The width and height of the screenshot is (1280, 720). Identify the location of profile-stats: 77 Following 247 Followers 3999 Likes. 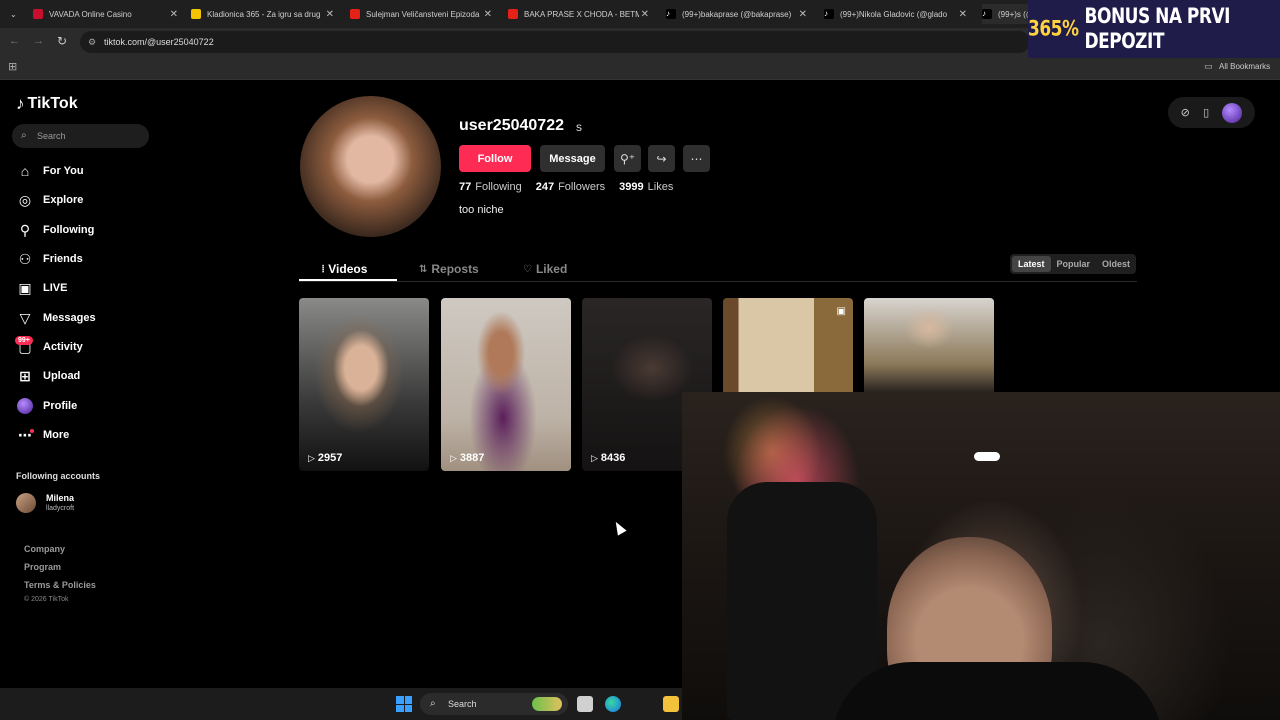
(566, 187).